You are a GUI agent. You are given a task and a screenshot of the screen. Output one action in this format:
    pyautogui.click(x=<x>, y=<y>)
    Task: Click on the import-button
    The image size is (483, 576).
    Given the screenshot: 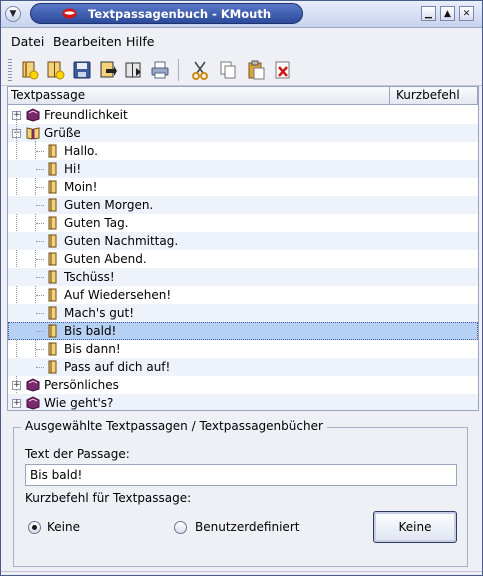 What is the action you would take?
    pyautogui.click(x=108, y=70)
    